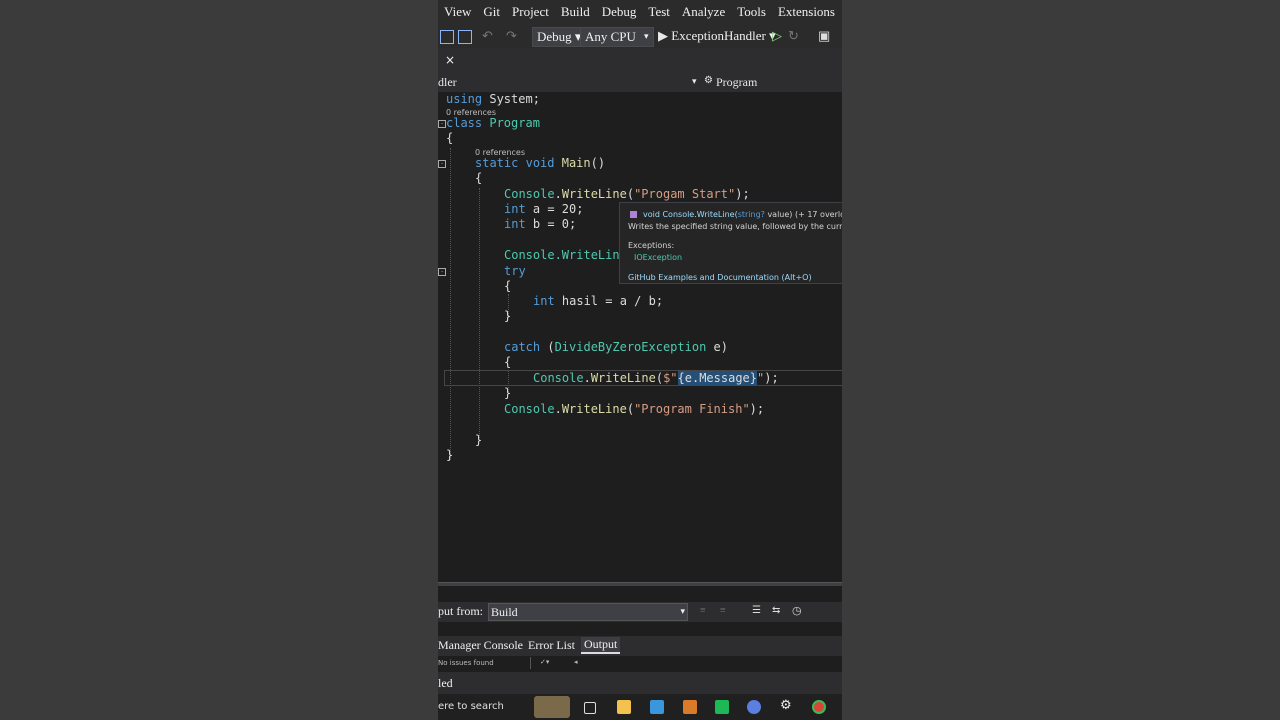  What do you see at coordinates (624, 707) in the screenshot?
I see `file-explorer-icon` at bounding box center [624, 707].